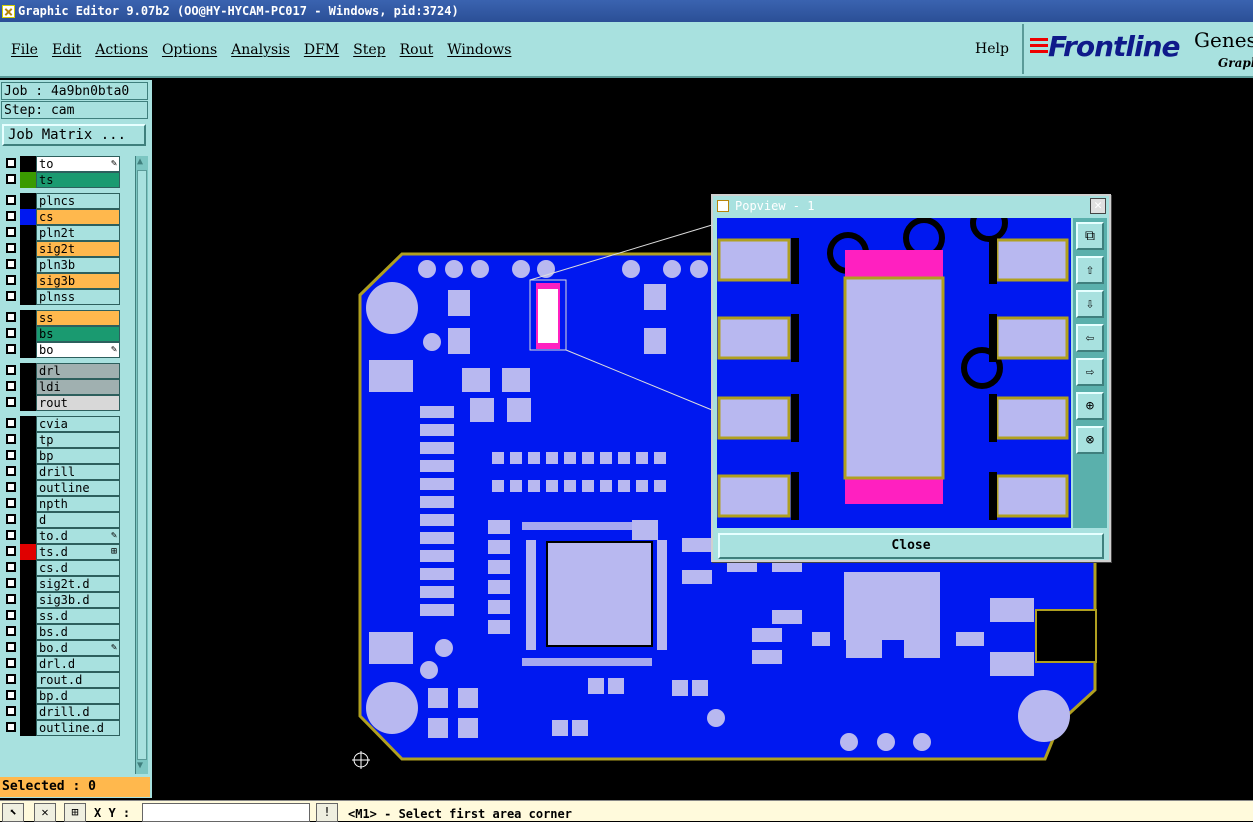 The image size is (1253, 822). Describe the element at coordinates (369, 50) in the screenshot. I see `menu-step: Step` at that location.